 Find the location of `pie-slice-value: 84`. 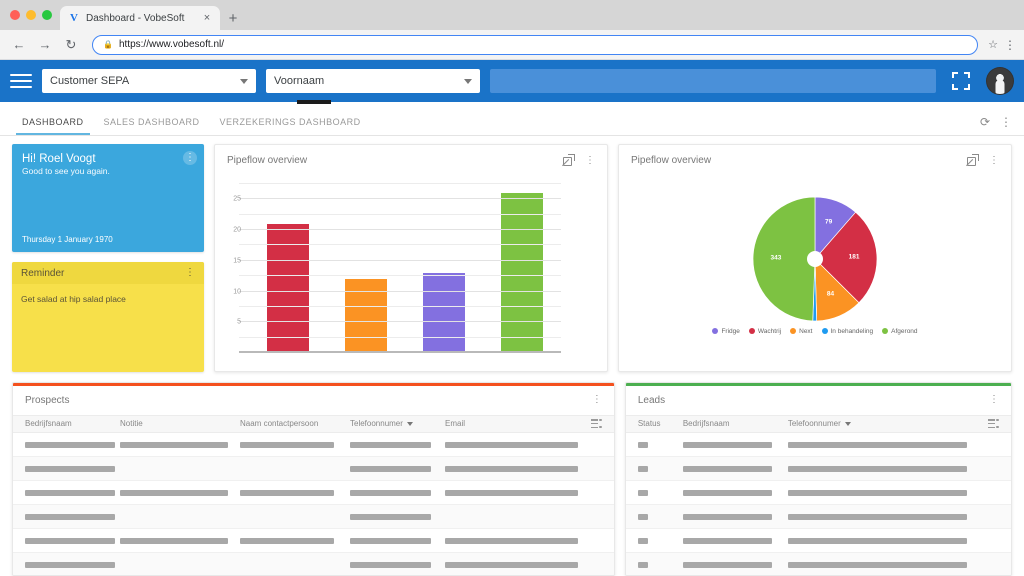

pie-slice-value: 84 is located at coordinates (830, 294).